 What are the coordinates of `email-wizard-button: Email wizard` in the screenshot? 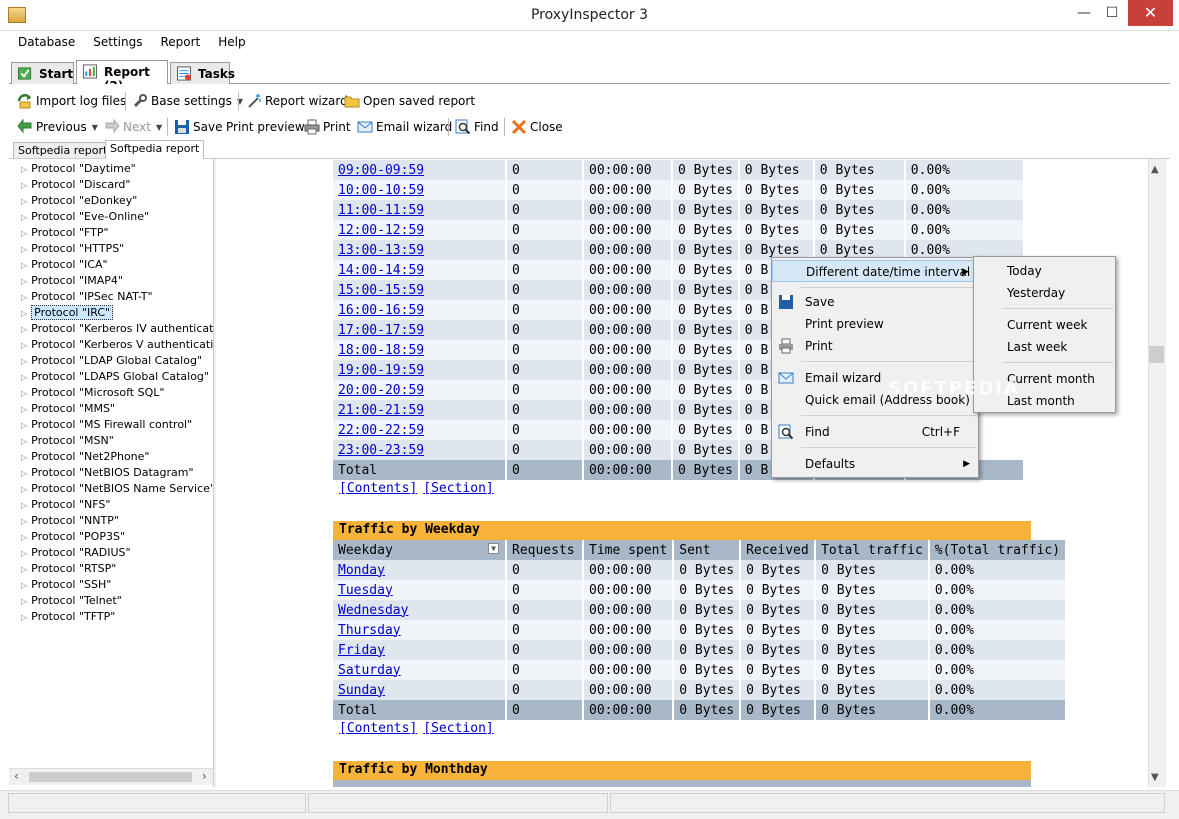 It's located at (404, 127).